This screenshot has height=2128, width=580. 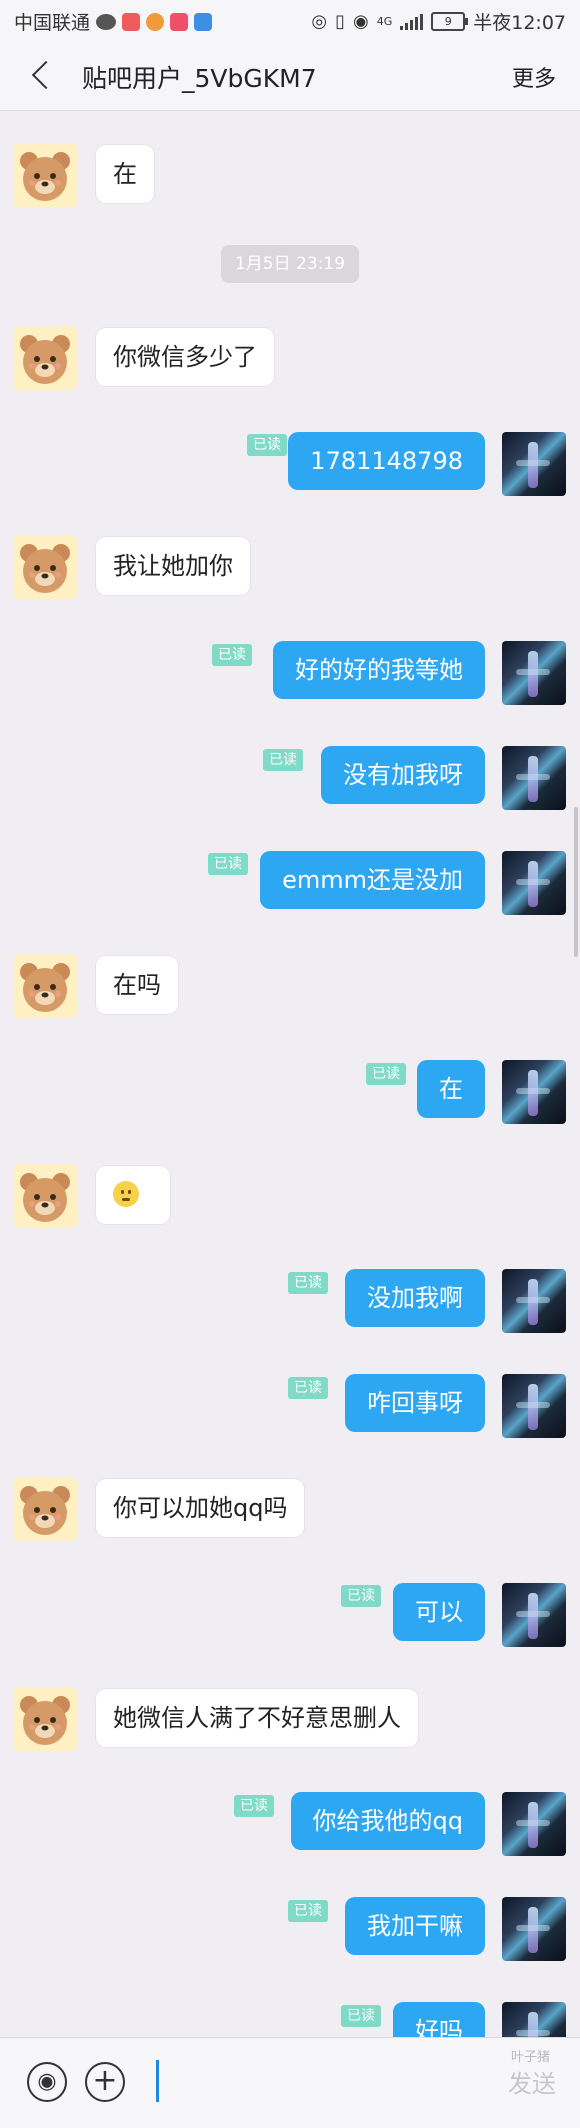 I want to click on wechat-icon, so click(x=106, y=21).